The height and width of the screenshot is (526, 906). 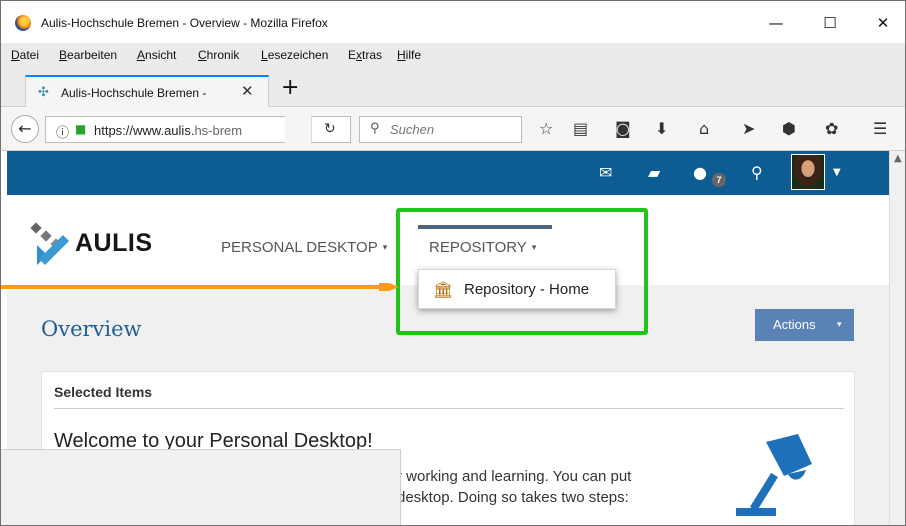 I want to click on bookmark-star-icon: ☆, so click(x=546, y=129).